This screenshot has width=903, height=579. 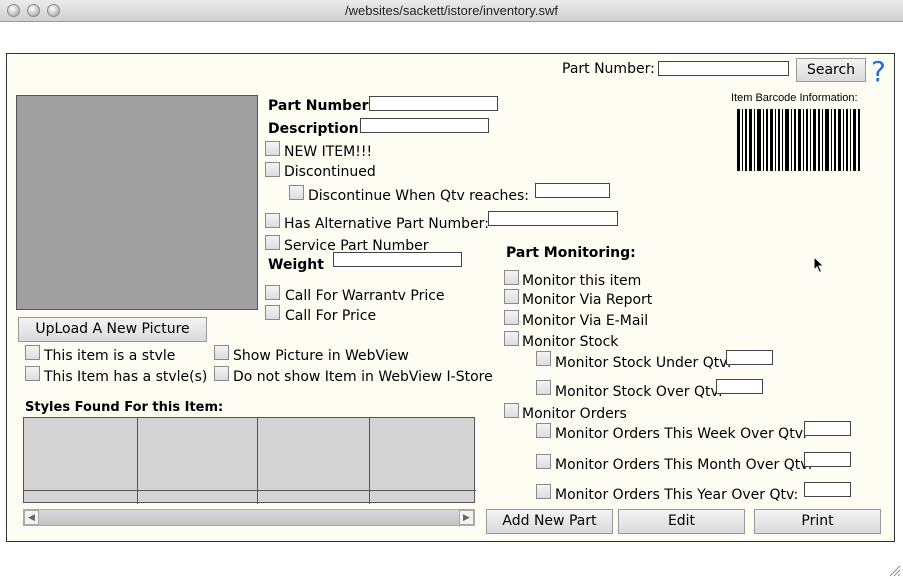 What do you see at coordinates (221, 352) in the screenshot?
I see `show-picture-checkbox` at bounding box center [221, 352].